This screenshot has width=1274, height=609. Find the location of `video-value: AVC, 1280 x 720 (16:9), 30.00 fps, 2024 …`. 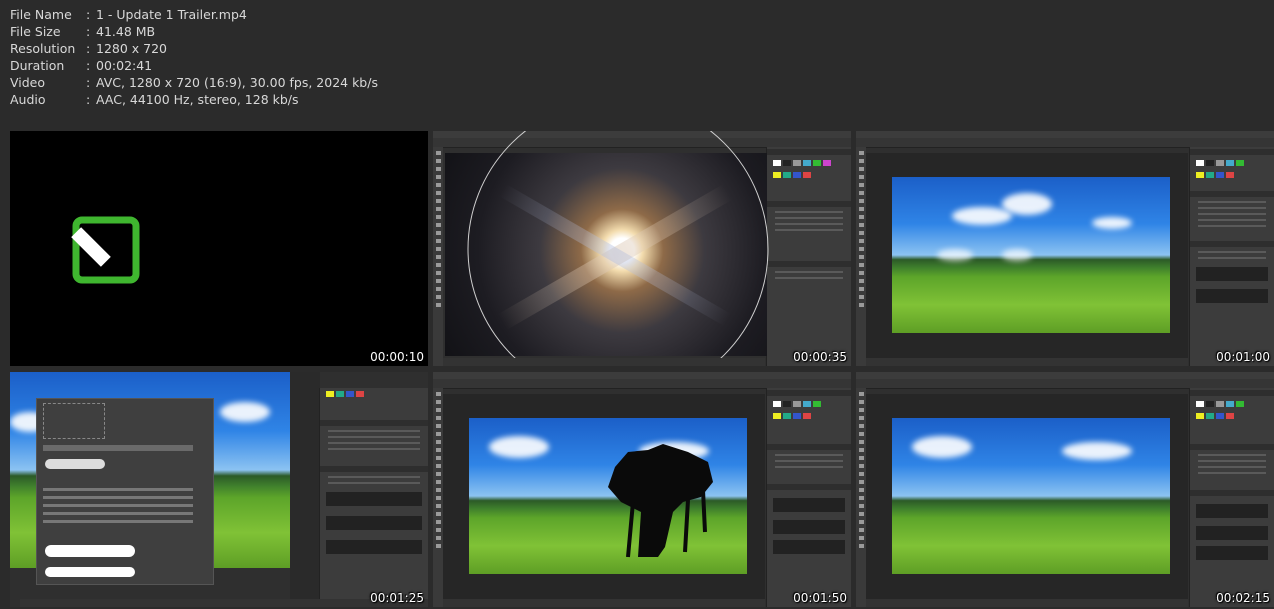

video-value: AVC, 1280 x 720 (16:9), 30.00 fps, 2024 … is located at coordinates (237, 82).